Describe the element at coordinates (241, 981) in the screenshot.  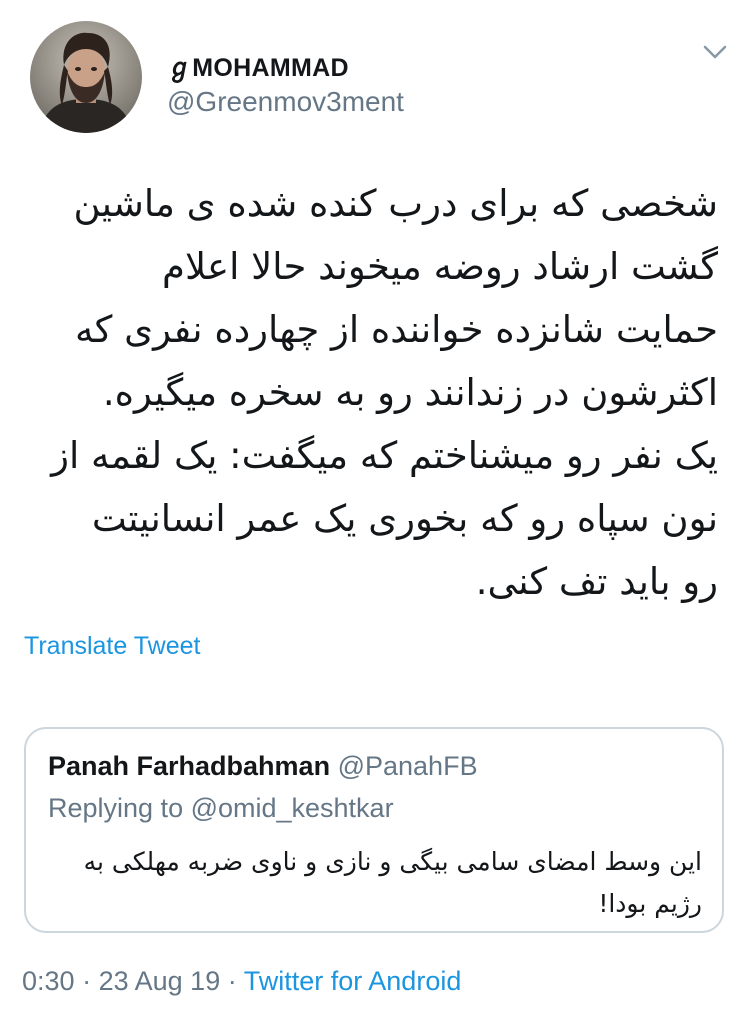
I see `tweet-metadata: 0:30 · 23 Aug 19 · Twitter for Android` at that location.